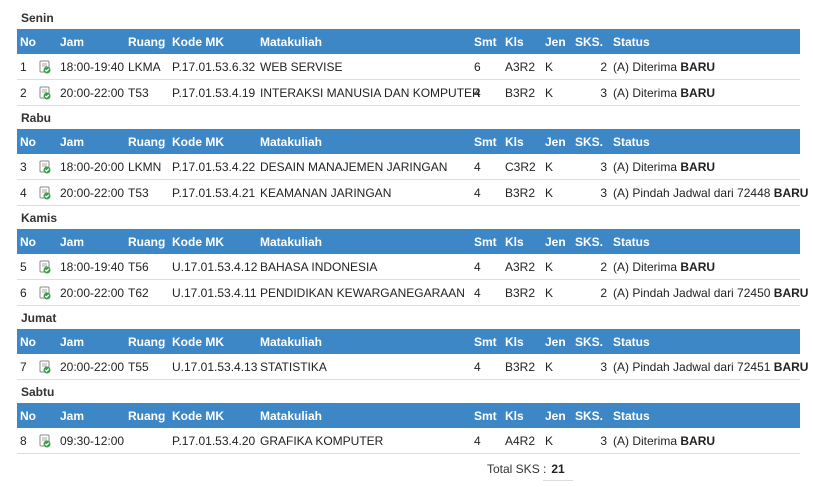 The height and width of the screenshot is (487, 813). I want to click on row-number: 2, so click(26, 92).